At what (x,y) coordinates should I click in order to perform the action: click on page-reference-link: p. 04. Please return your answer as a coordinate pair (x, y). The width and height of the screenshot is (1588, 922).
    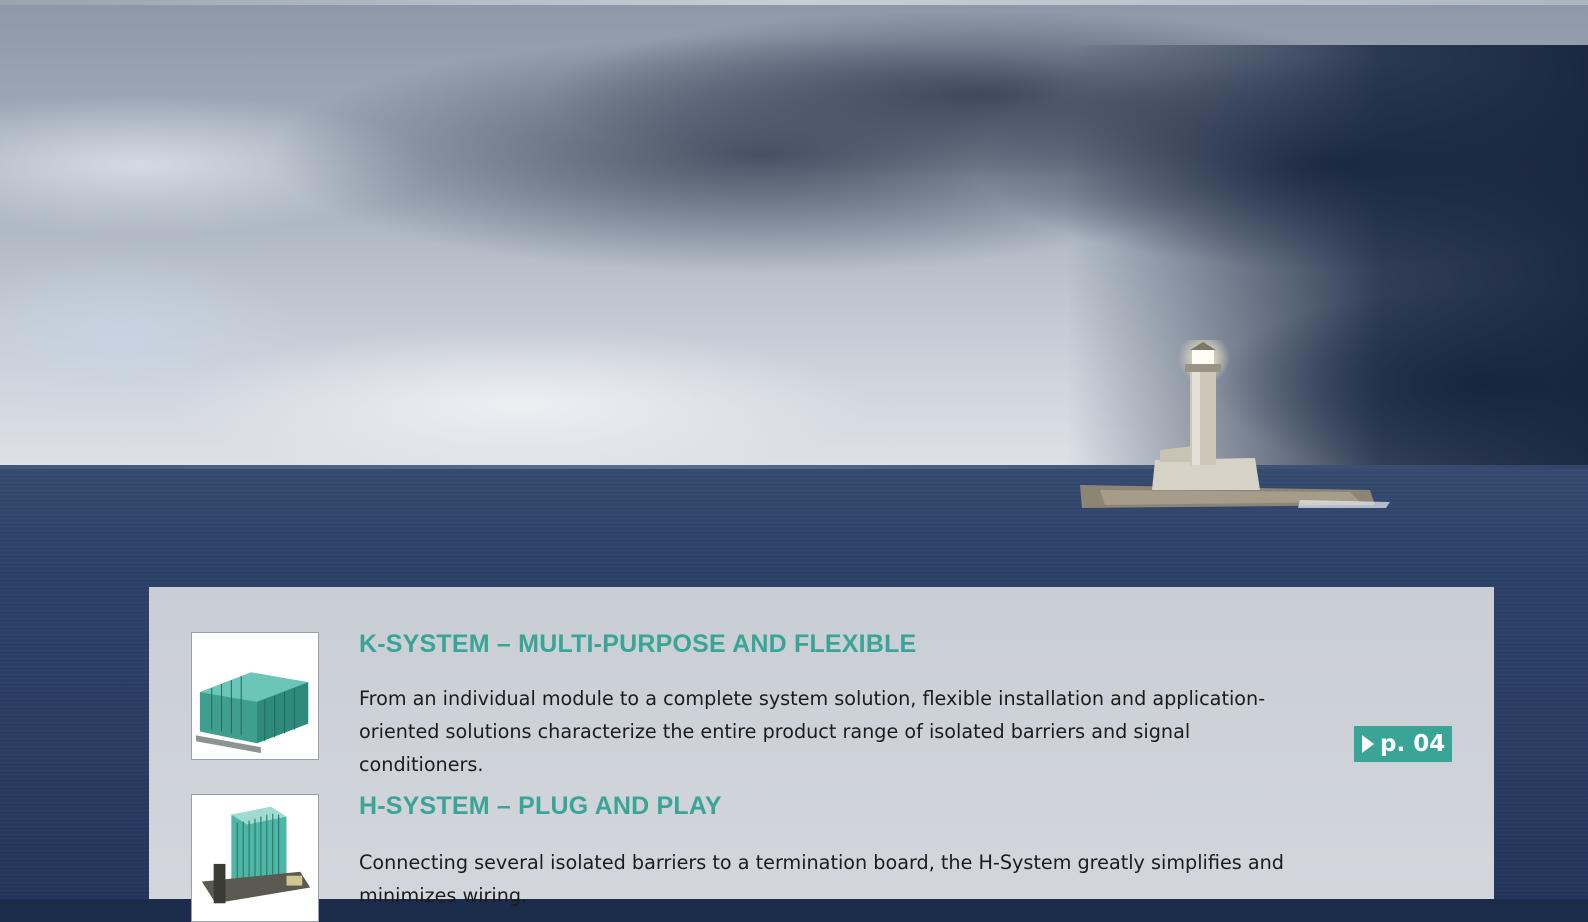
    Looking at the image, I should click on (1403, 744).